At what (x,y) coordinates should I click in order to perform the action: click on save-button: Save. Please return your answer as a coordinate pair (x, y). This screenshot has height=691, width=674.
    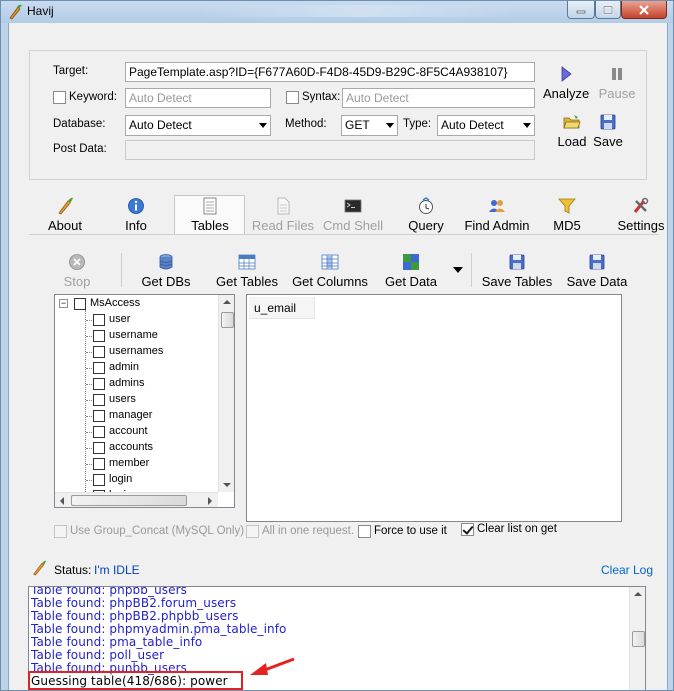
    Looking at the image, I should click on (608, 131).